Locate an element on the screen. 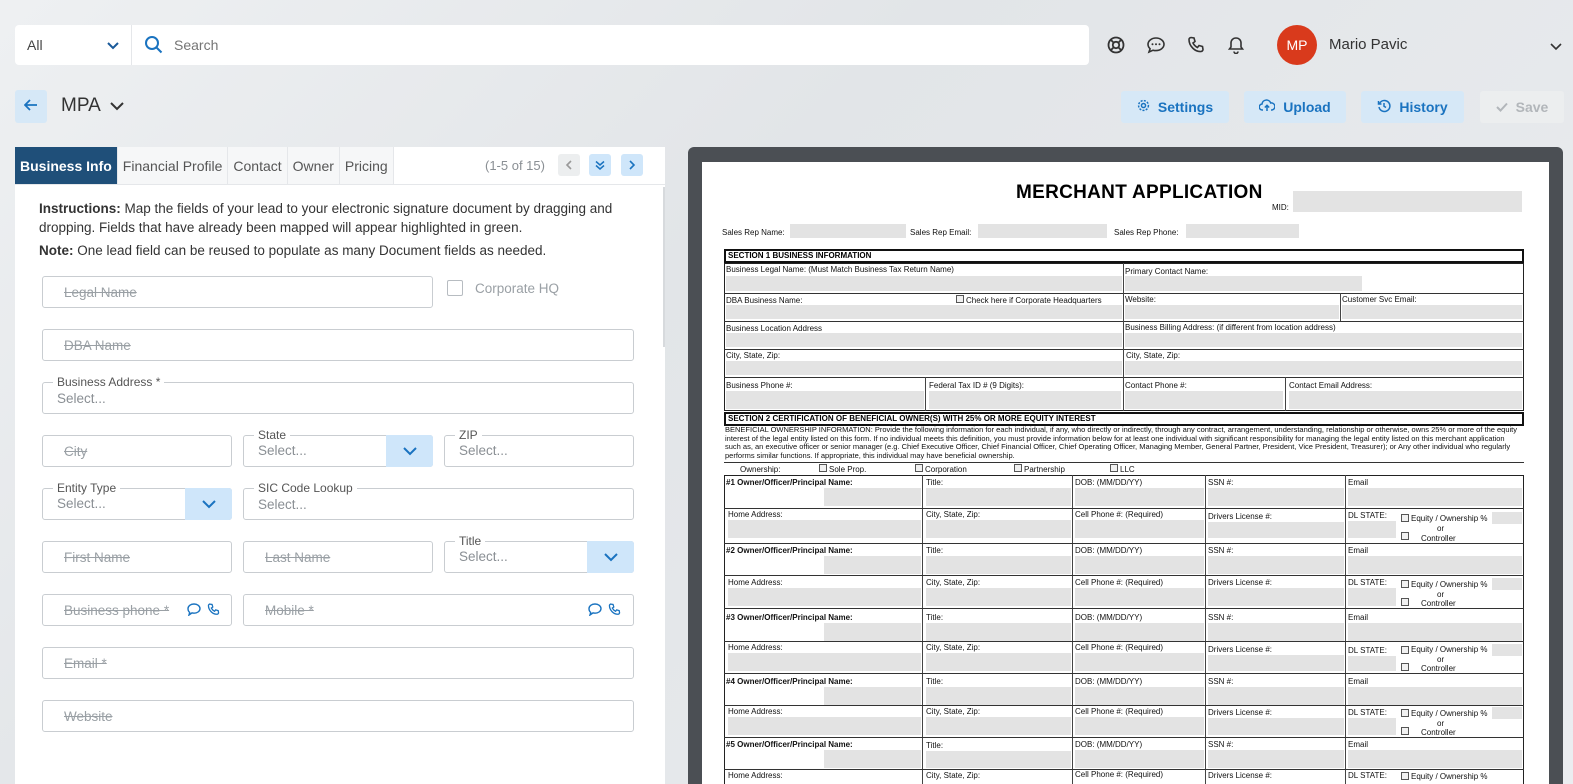 This screenshot has height=784, width=1573. owner-2-equity-input is located at coordinates (1507, 584).